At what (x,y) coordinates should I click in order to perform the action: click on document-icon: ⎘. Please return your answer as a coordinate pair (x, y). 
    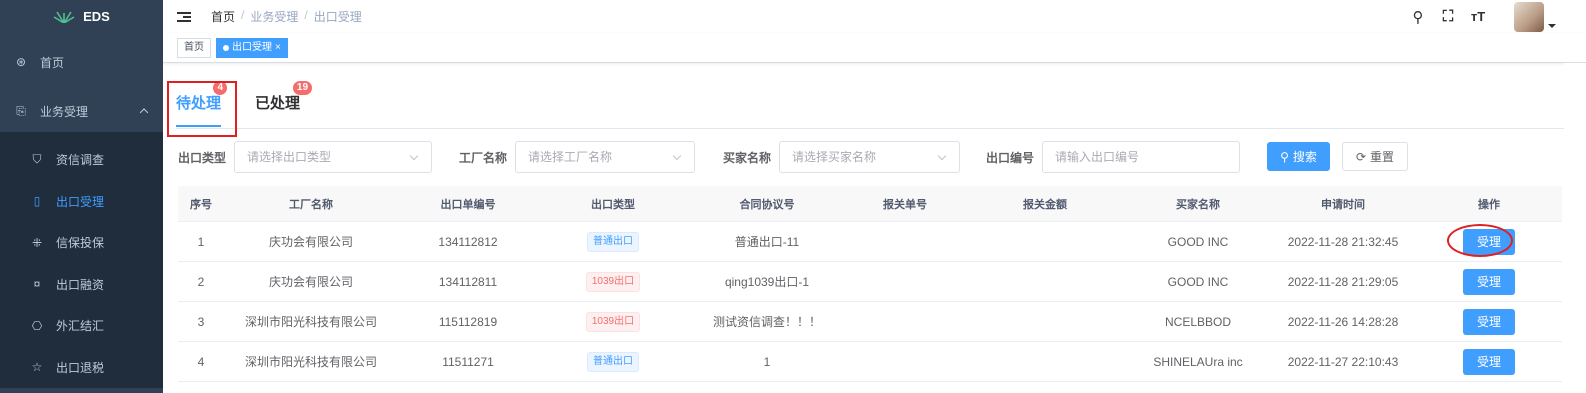
    Looking at the image, I should click on (21, 110).